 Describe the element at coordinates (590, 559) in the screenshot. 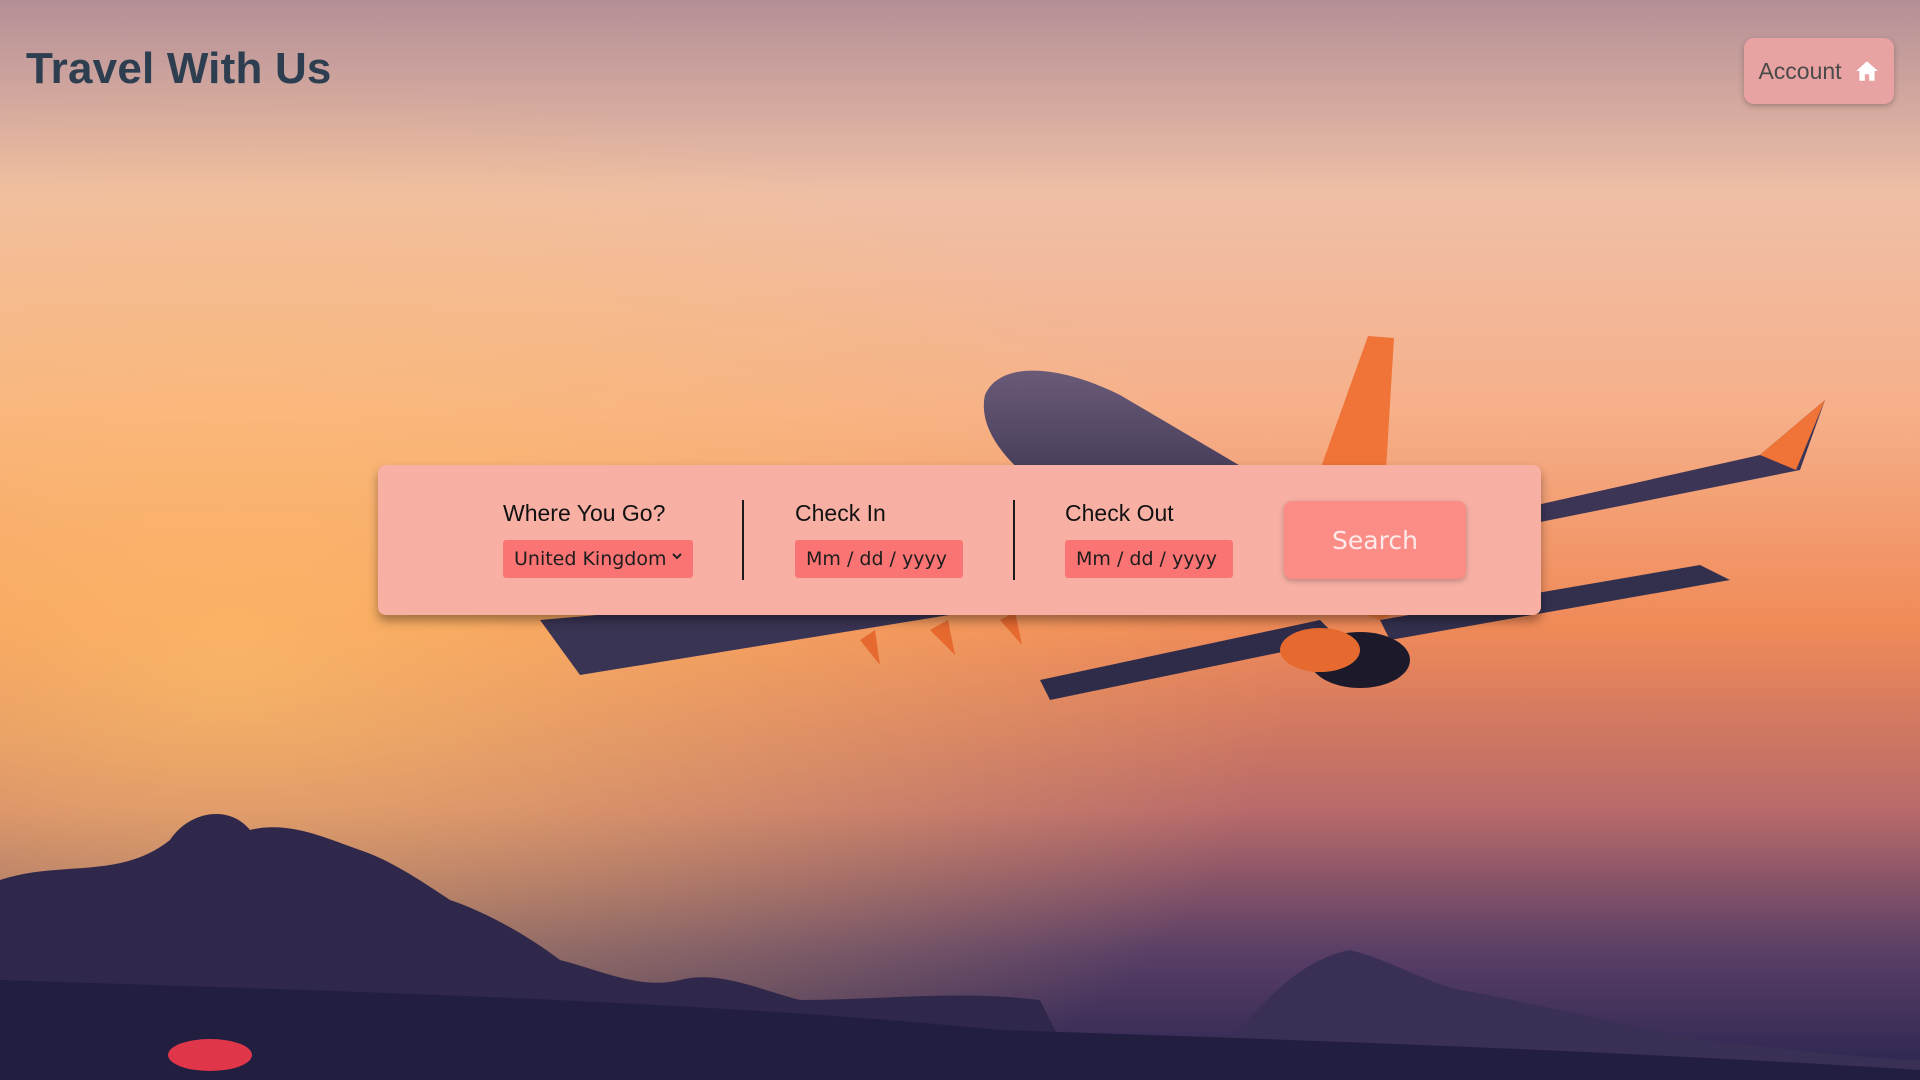

I see `destination-value: United Kingdom` at that location.